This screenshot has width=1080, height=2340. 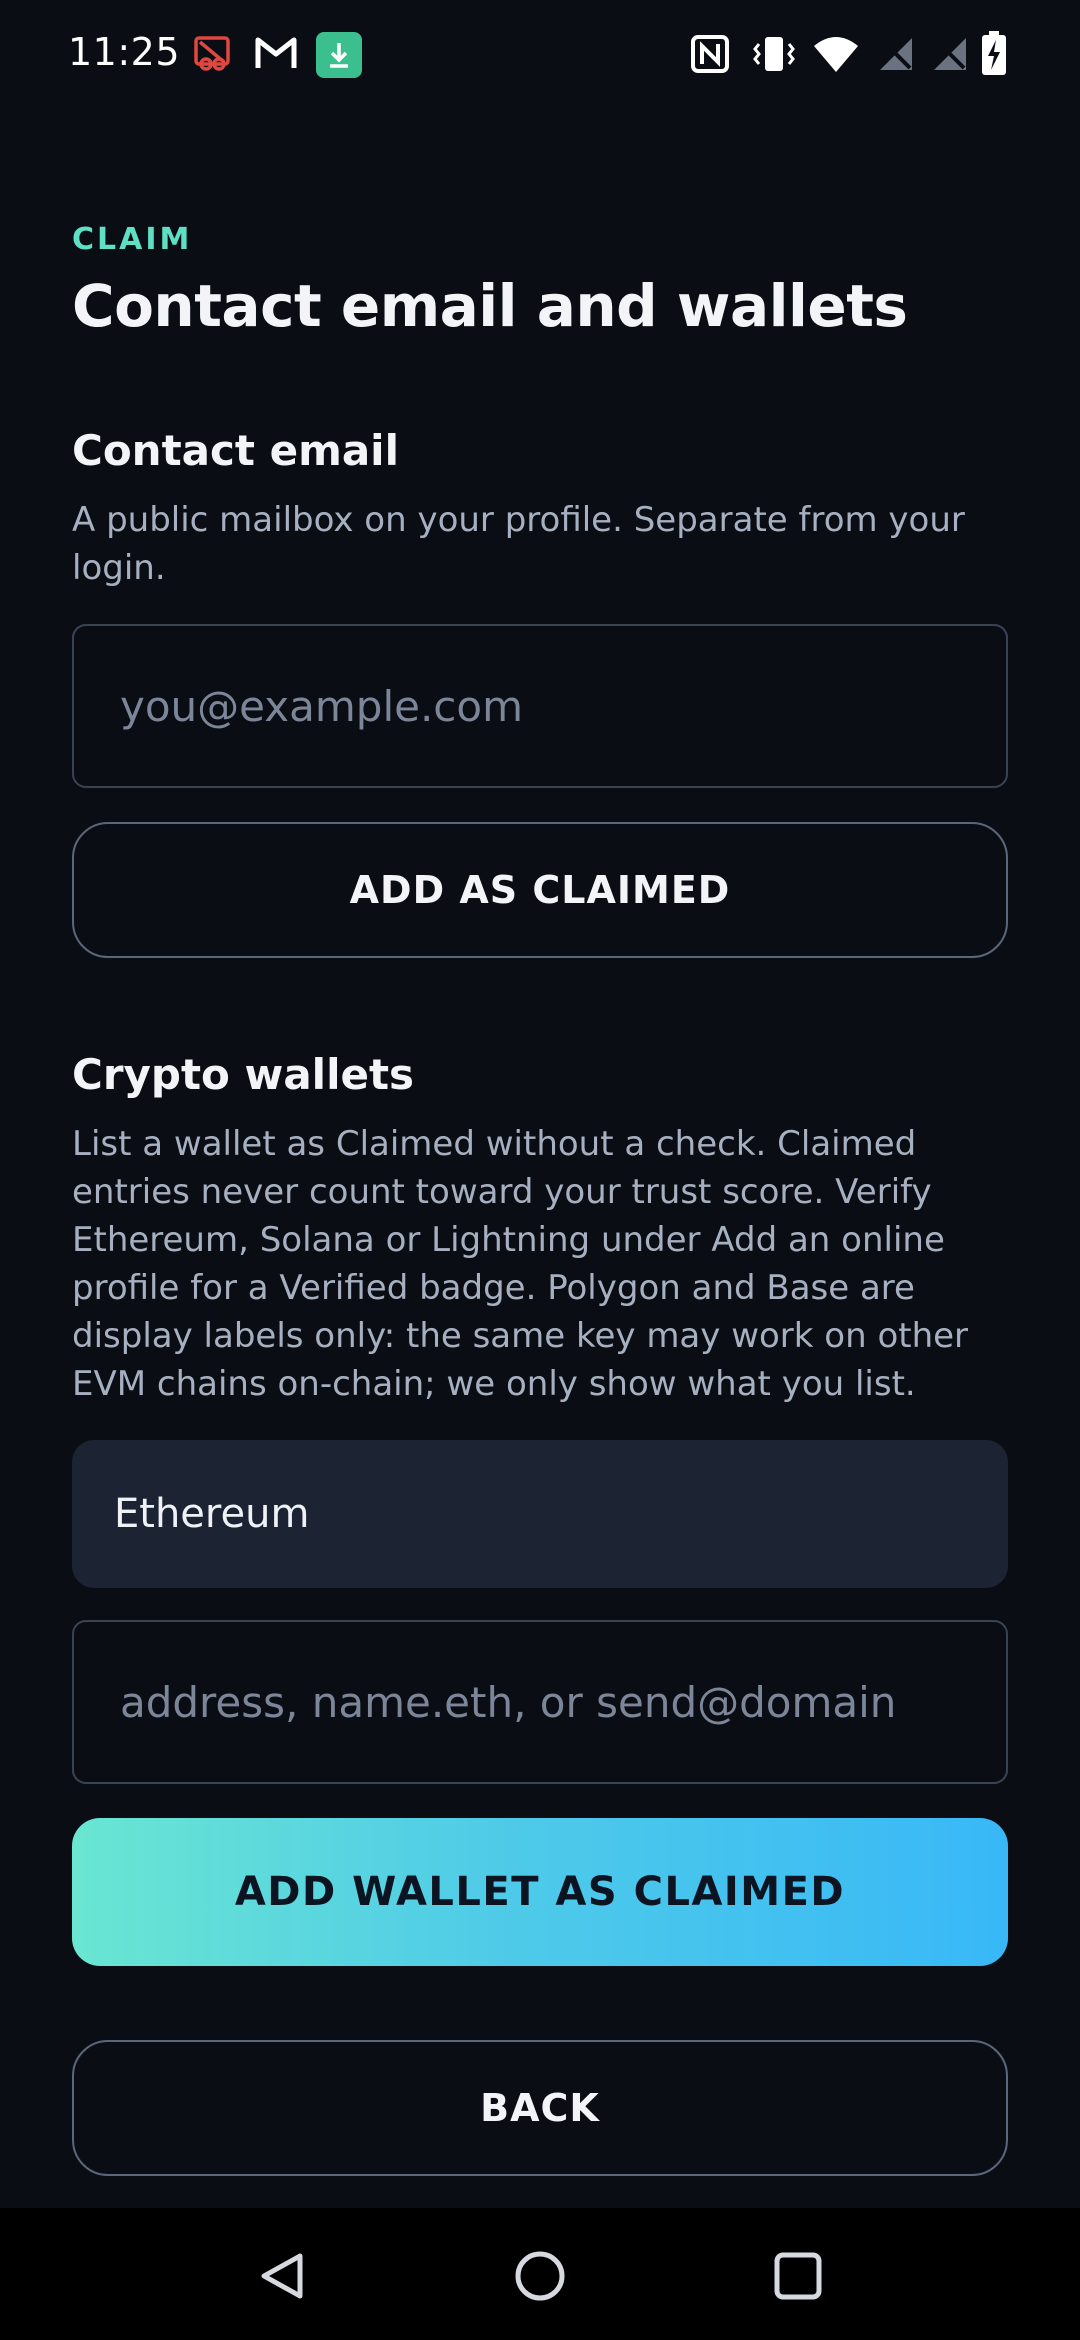 What do you see at coordinates (540, 890) in the screenshot?
I see `add-as-claimed-button: ADD AS CLAIMED` at bounding box center [540, 890].